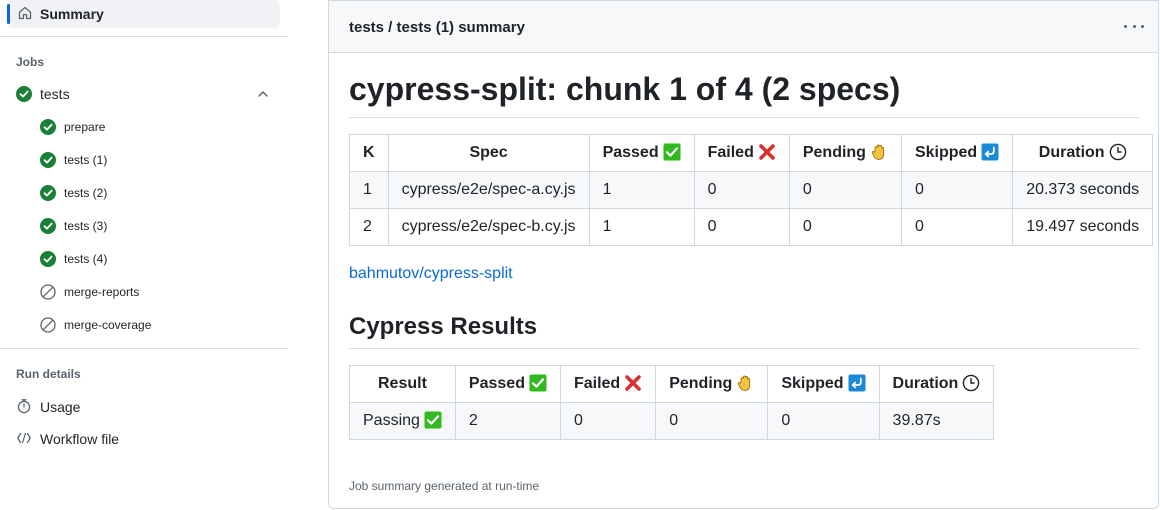 This screenshot has width=1160, height=510. I want to click on card-header: tests / tests (1) summary, so click(743, 27).